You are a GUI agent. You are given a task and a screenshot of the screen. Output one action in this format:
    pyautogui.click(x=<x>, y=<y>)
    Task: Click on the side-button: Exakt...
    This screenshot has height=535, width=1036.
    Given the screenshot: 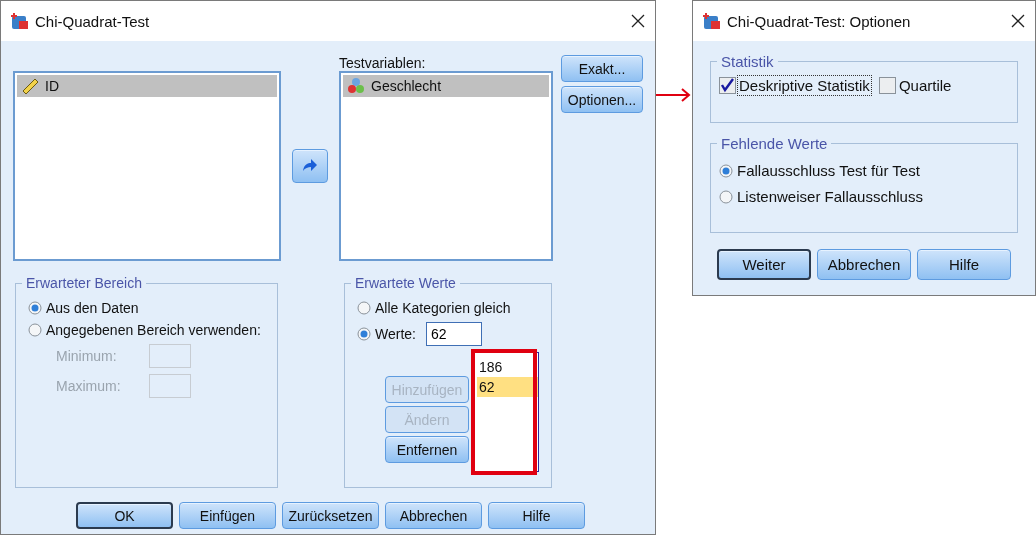 What is the action you would take?
    pyautogui.click(x=602, y=68)
    